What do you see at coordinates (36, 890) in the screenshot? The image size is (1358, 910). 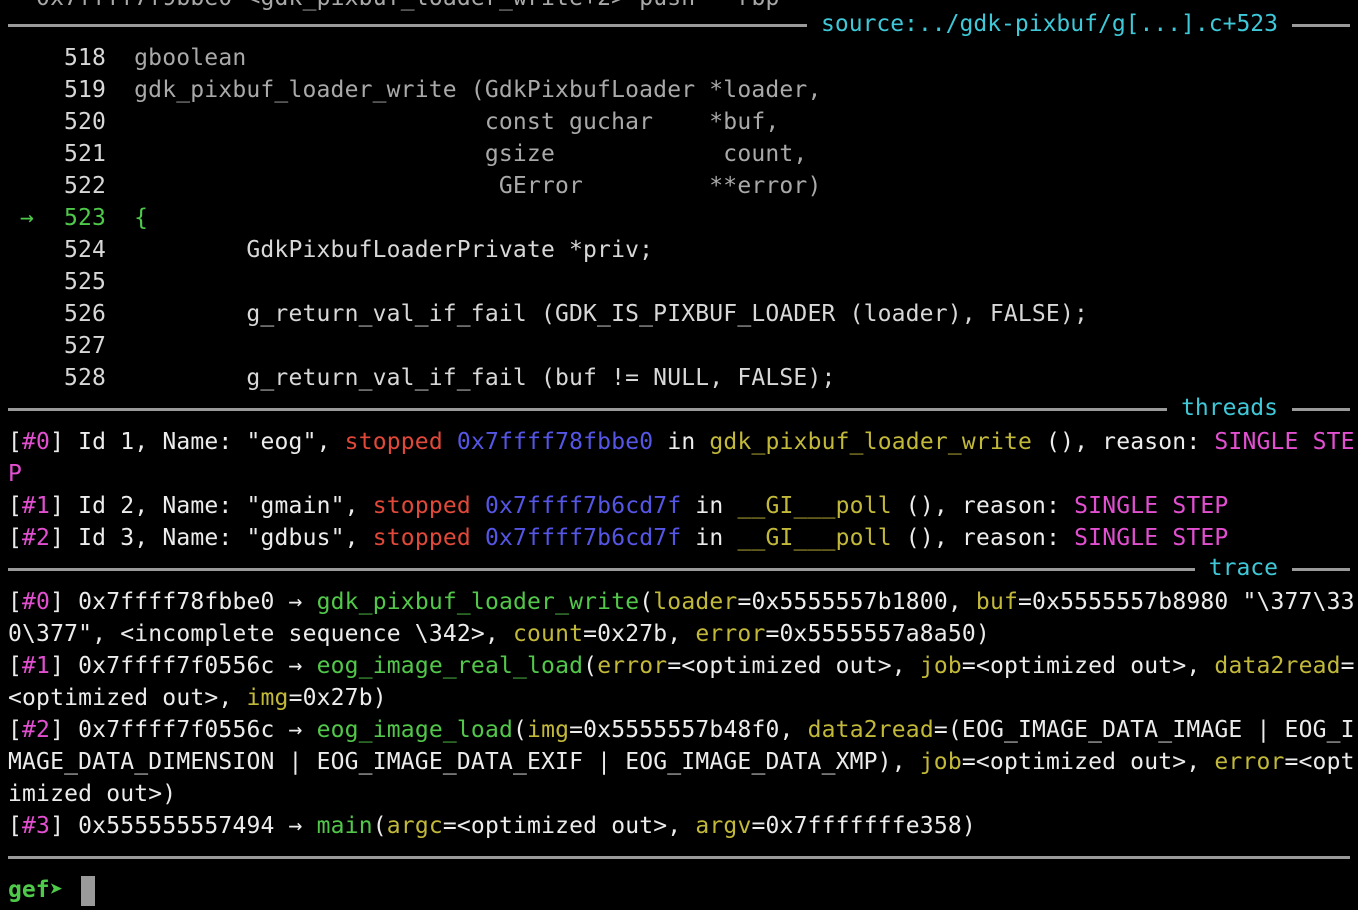 I see `gef-prompt: gef➤` at bounding box center [36, 890].